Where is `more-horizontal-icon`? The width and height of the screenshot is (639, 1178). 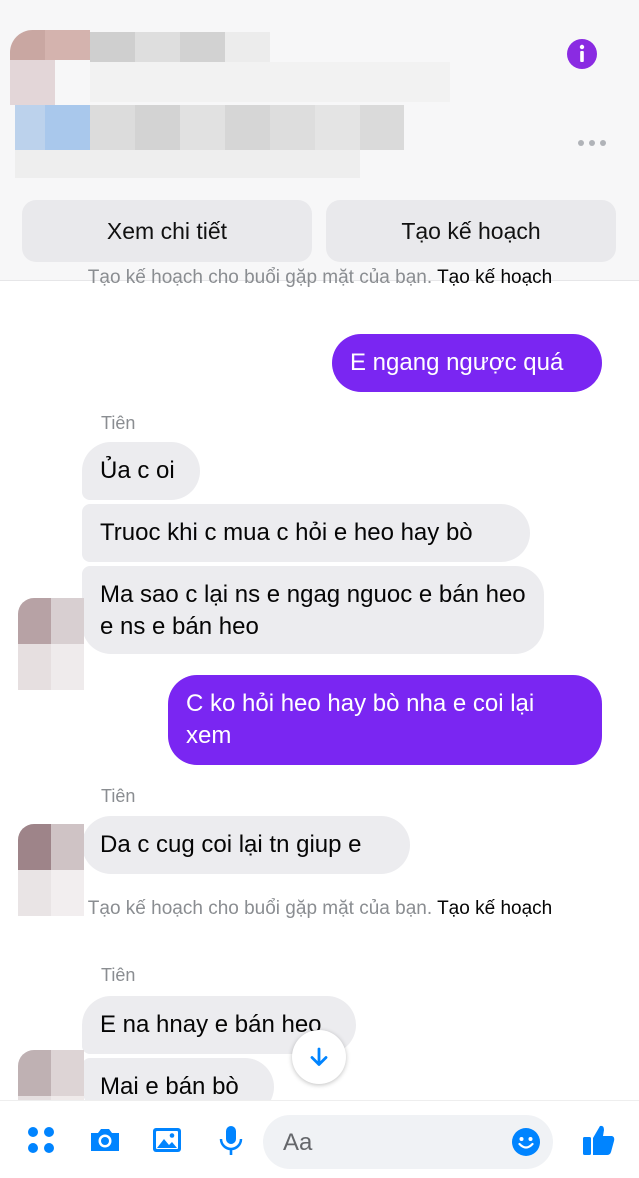
more-horizontal-icon is located at coordinates (592, 143).